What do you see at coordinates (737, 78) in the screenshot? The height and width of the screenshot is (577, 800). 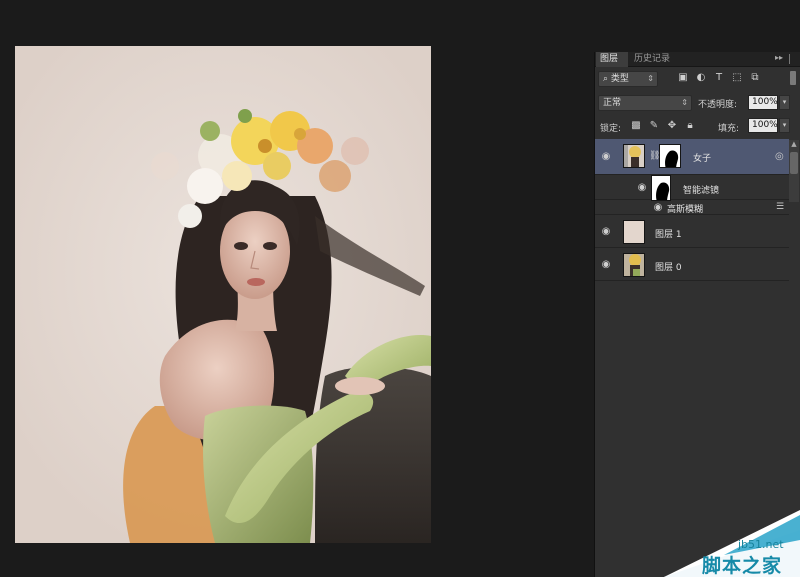 I see `shape-filter-icon: ⬚` at bounding box center [737, 78].